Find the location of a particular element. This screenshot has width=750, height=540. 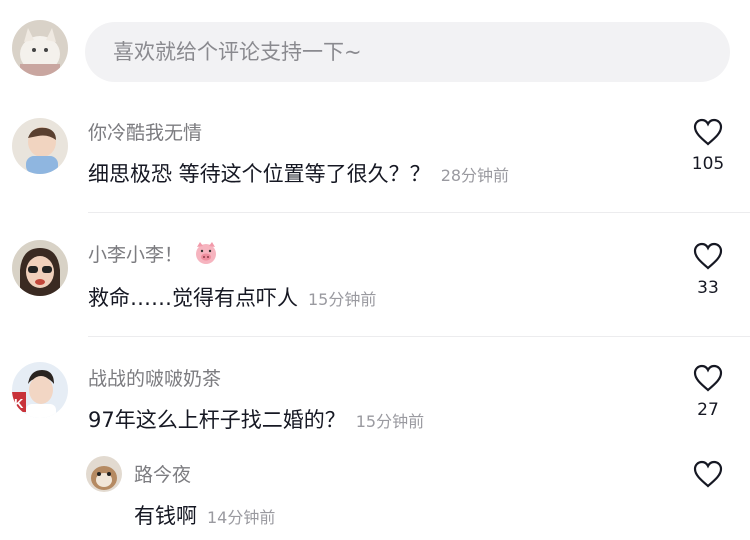

like-count: 27 is located at coordinates (708, 410).